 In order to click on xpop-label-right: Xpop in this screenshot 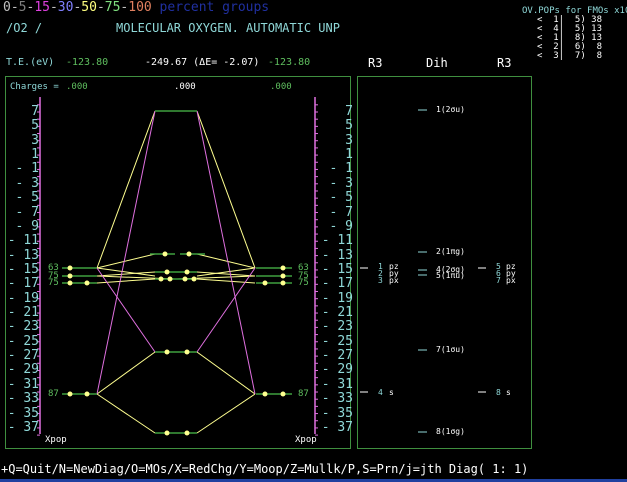, I will do `click(306, 440)`.